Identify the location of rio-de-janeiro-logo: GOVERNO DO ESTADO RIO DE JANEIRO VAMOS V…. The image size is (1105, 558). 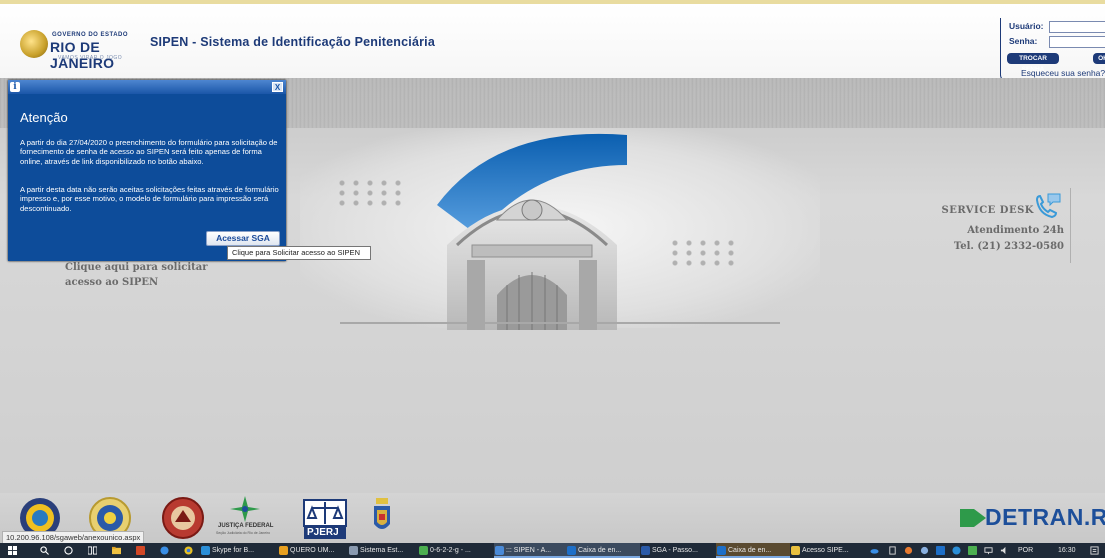
(80, 49).